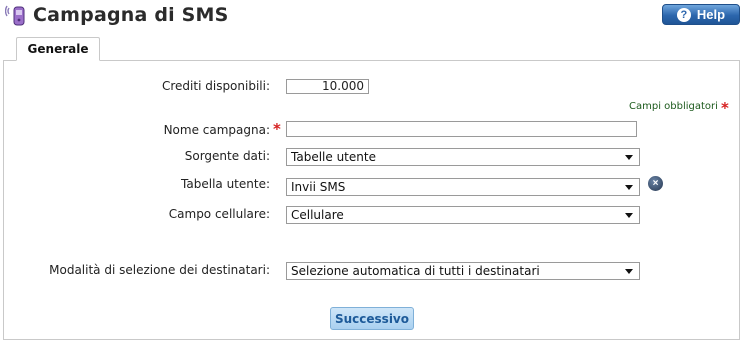  What do you see at coordinates (683, 14) in the screenshot?
I see `help-icon: ?` at bounding box center [683, 14].